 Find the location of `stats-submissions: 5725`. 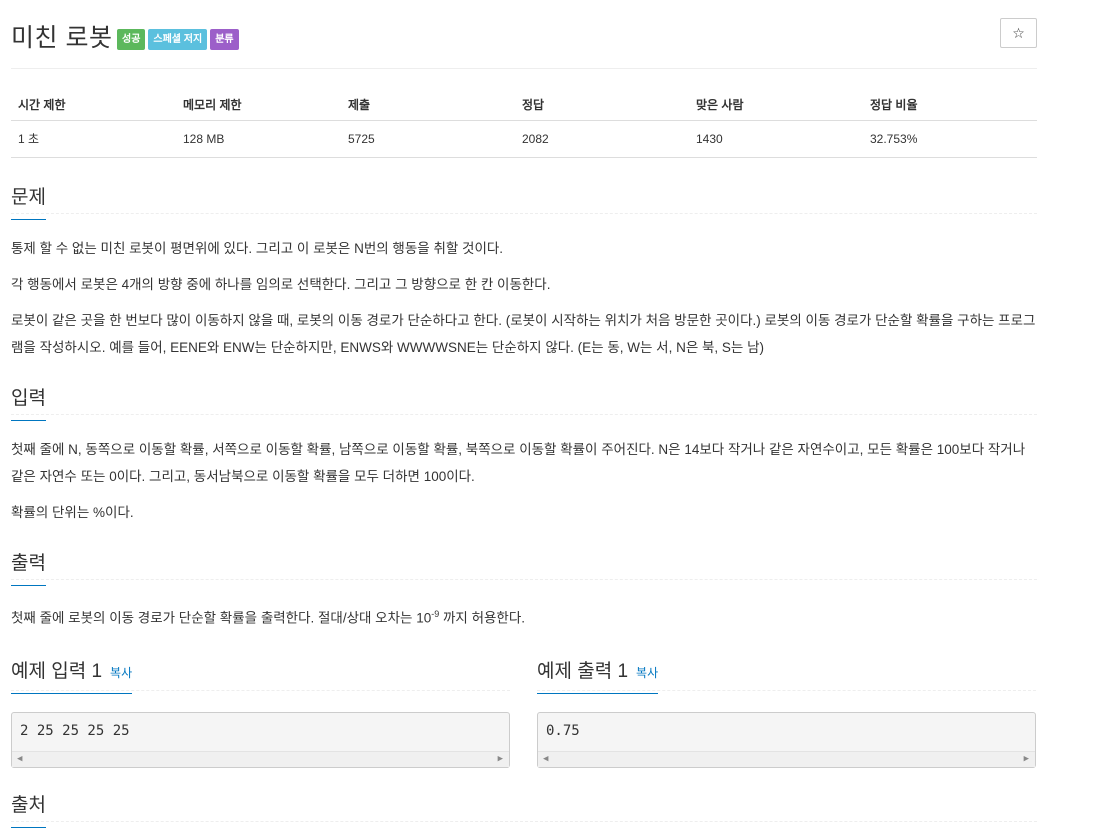

stats-submissions: 5725 is located at coordinates (428, 139).